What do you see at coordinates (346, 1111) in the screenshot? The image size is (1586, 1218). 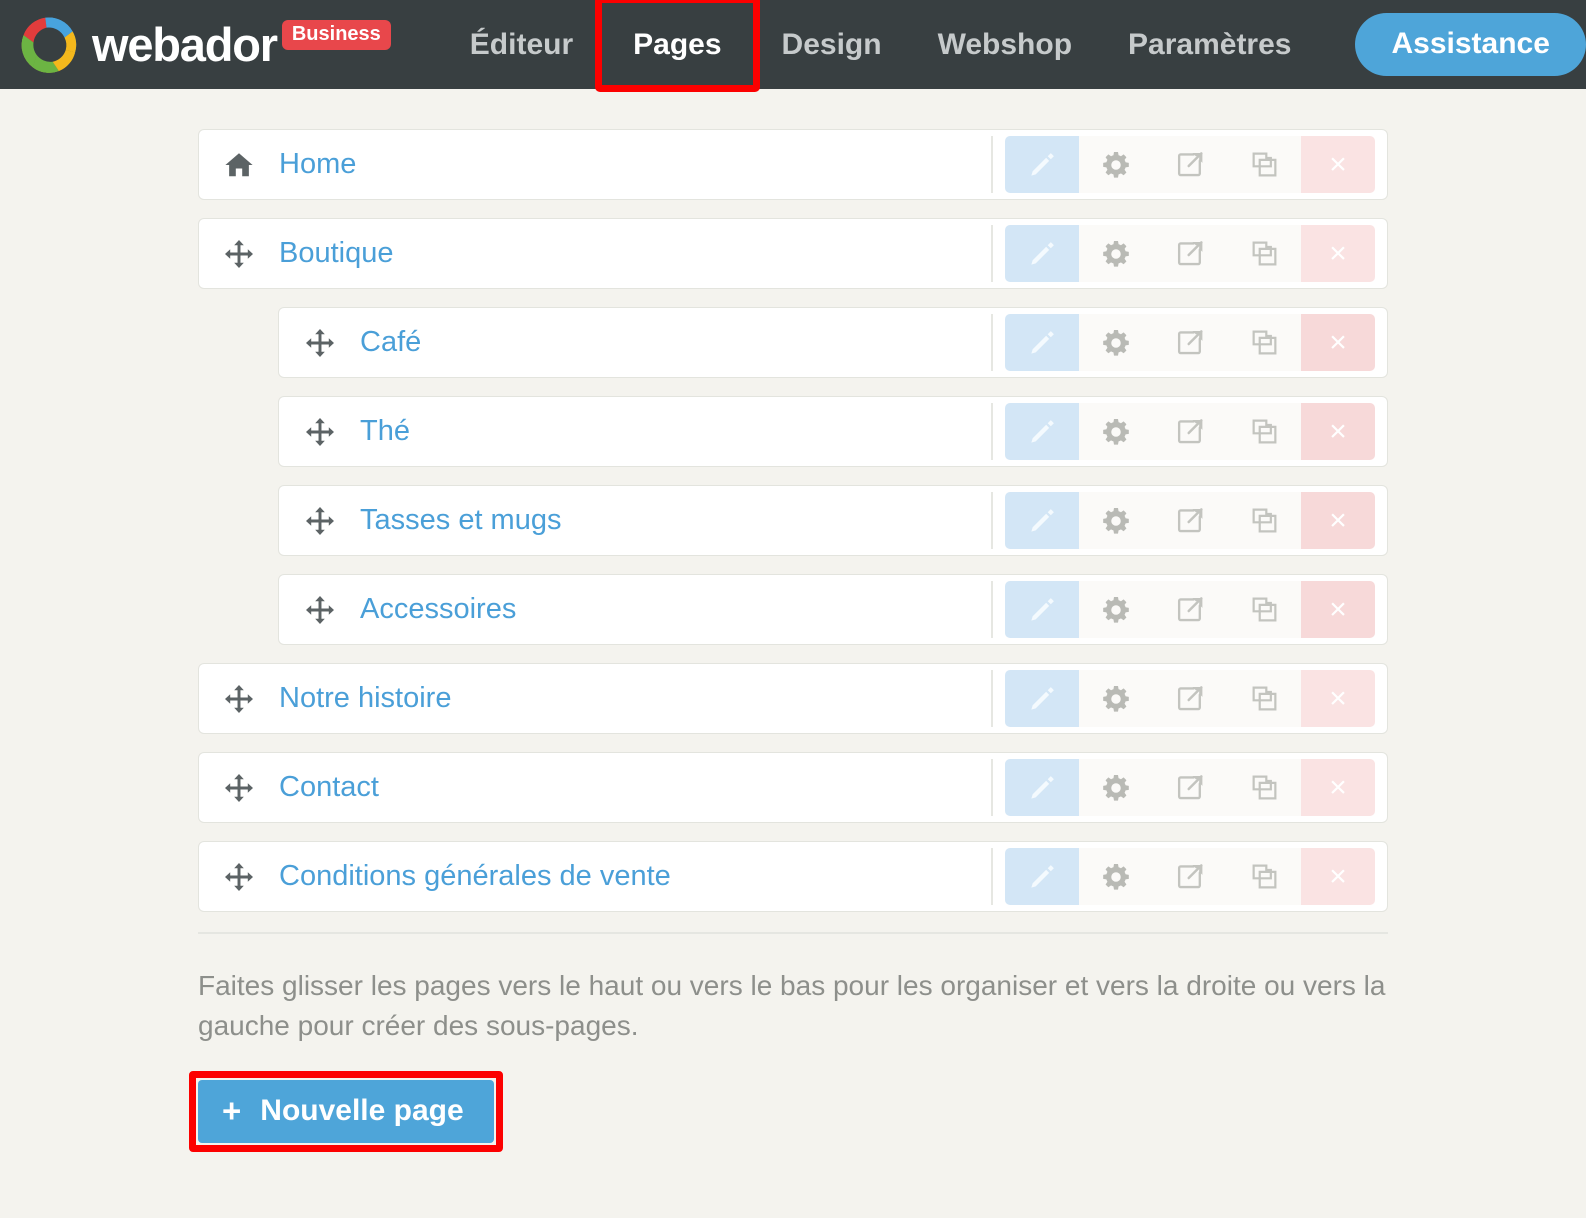 I see `new-page-button: + Nouvelle page` at bounding box center [346, 1111].